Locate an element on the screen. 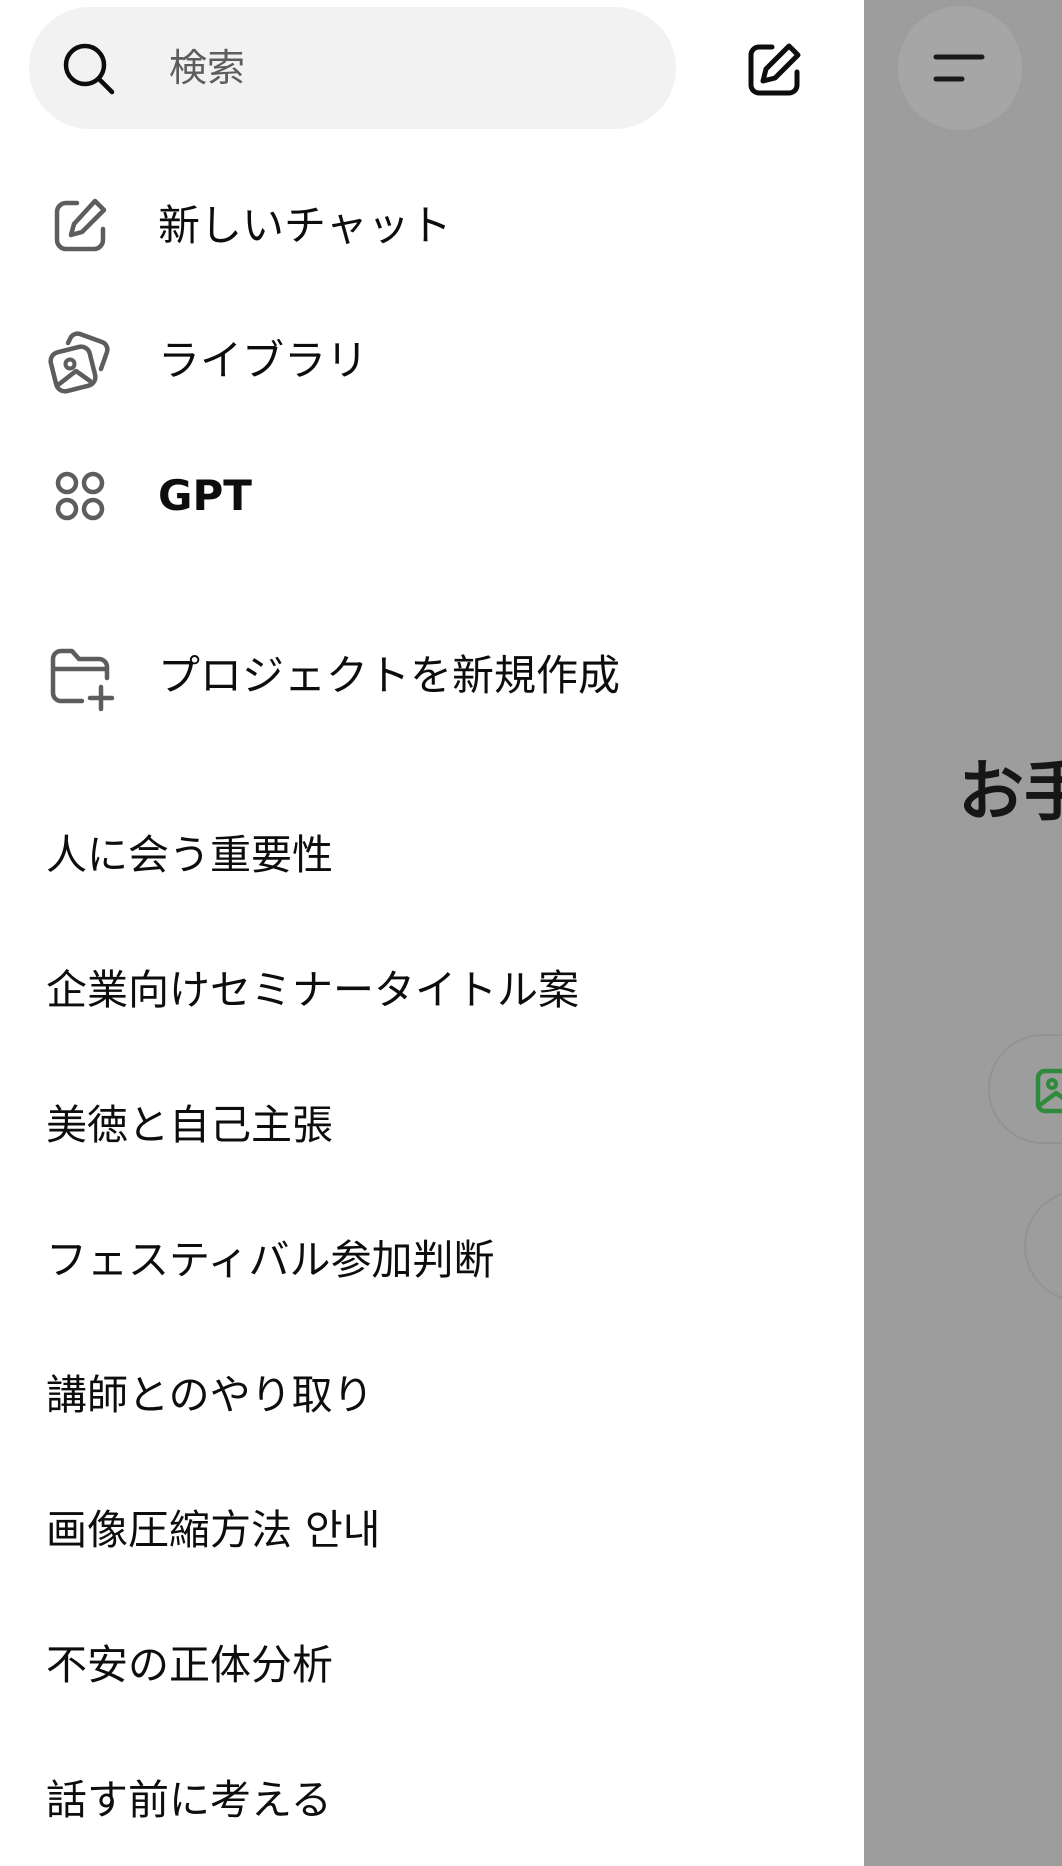 The width and height of the screenshot is (1062, 1866). edit-icon is located at coordinates (80, 225).